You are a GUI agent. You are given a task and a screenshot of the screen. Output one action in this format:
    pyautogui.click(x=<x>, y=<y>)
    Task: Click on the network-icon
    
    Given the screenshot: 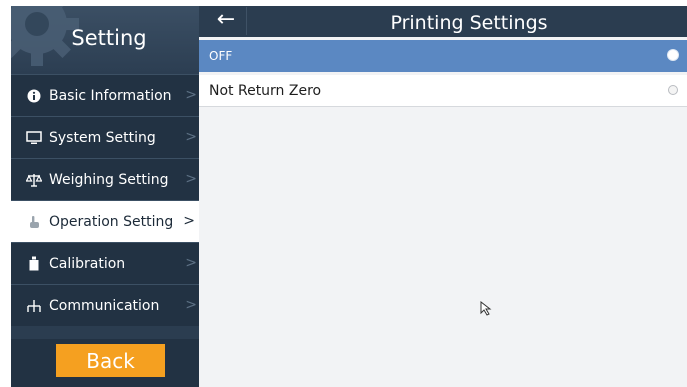 What is the action you would take?
    pyautogui.click(x=34, y=306)
    